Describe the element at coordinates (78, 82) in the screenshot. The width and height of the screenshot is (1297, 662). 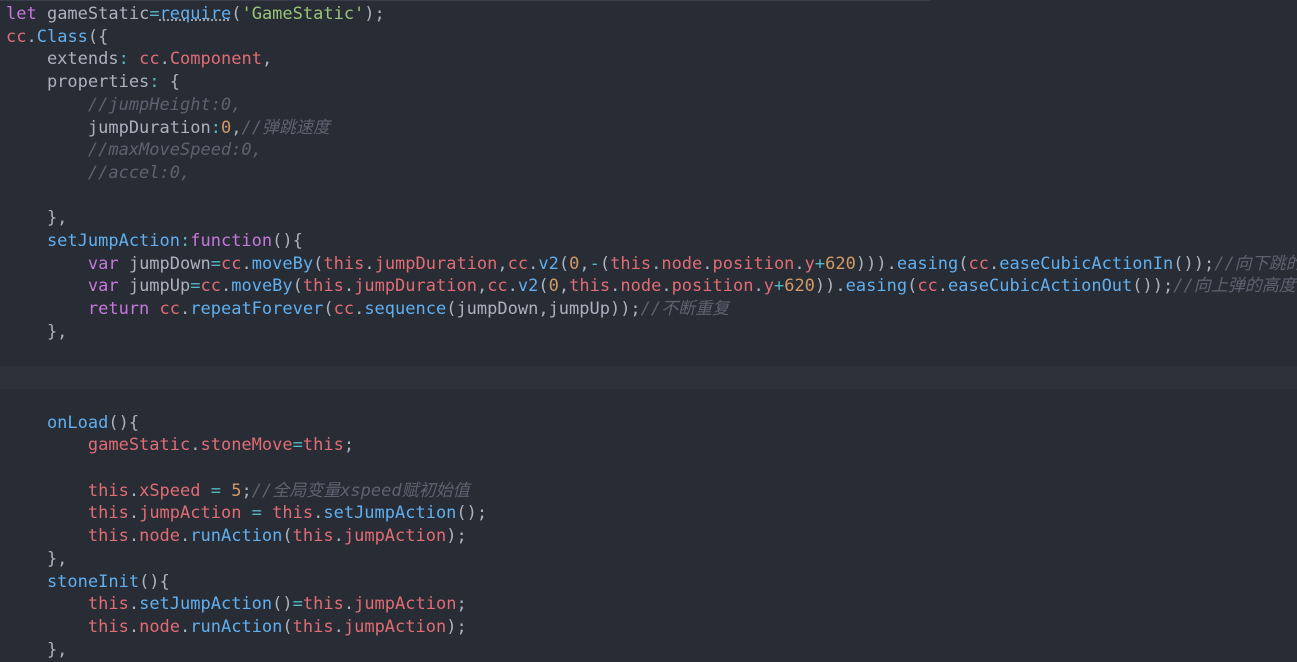
I see `code-token: properties` at that location.